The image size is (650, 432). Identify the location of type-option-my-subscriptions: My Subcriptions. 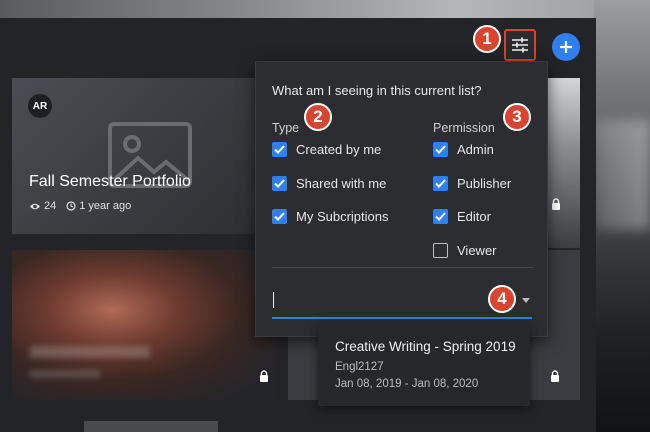
(330, 216).